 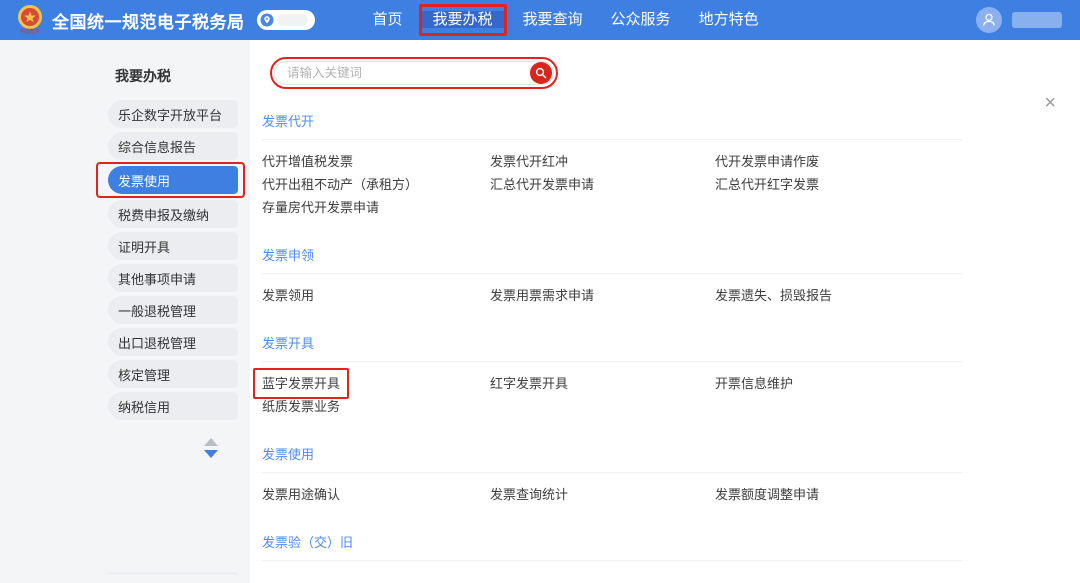 I want to click on sidebar-item-general-refund: 一般退税管理, so click(x=173, y=310).